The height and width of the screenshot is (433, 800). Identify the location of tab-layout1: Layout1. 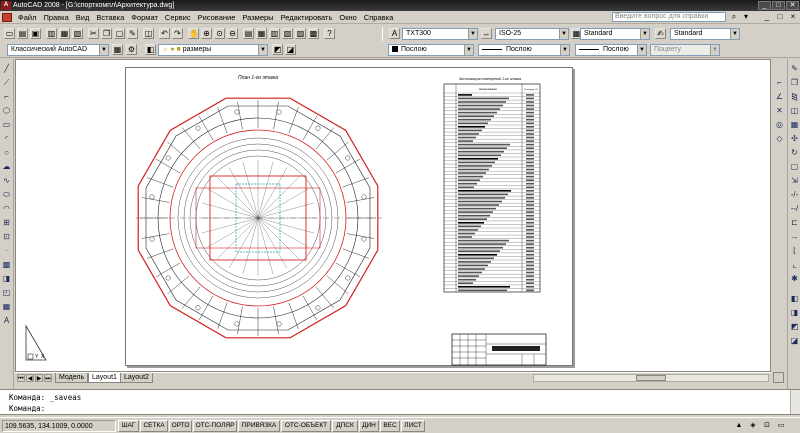
(104, 378).